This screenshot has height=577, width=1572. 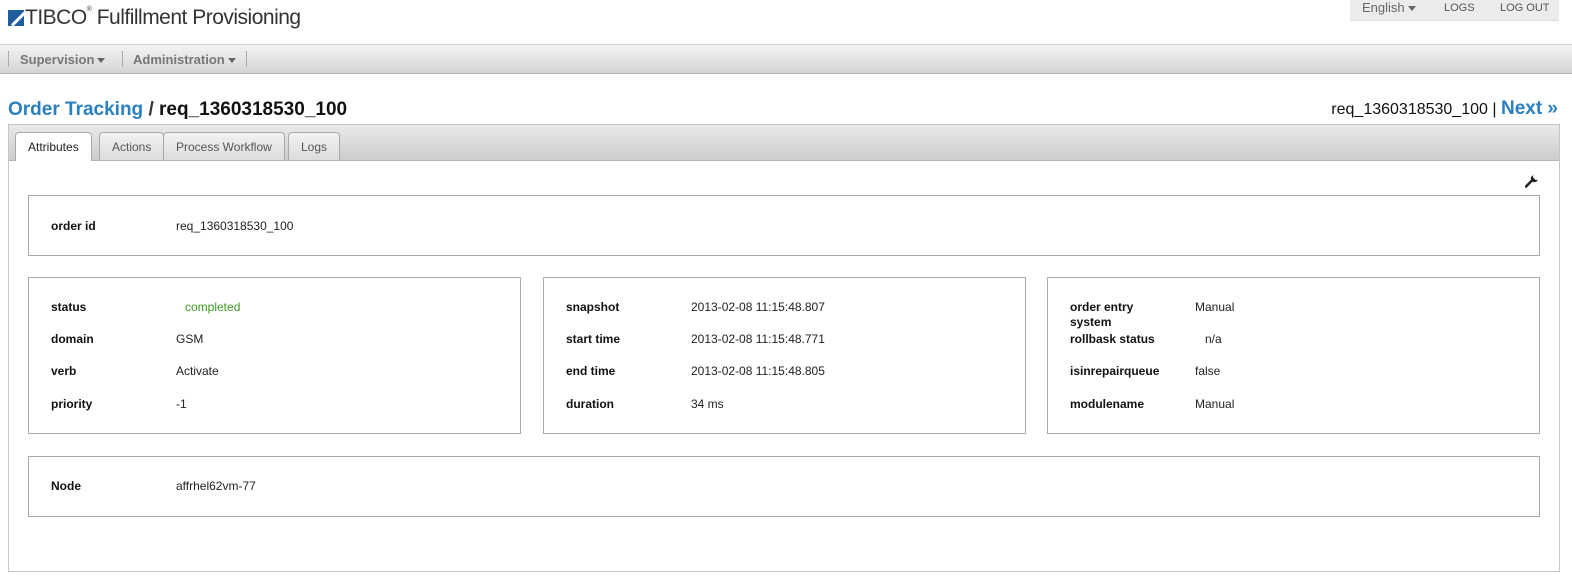 I want to click on rollback-status-label: rollbask status, so click(x=1112, y=339).